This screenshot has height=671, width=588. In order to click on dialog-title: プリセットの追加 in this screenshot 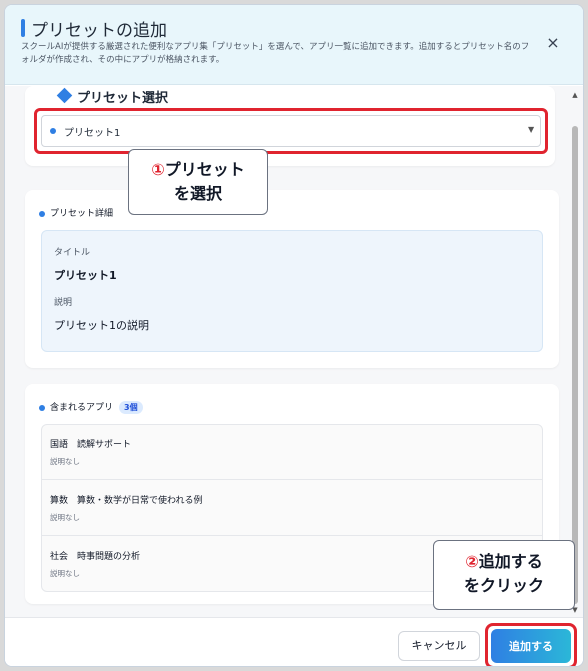, I will do `click(99, 31)`.